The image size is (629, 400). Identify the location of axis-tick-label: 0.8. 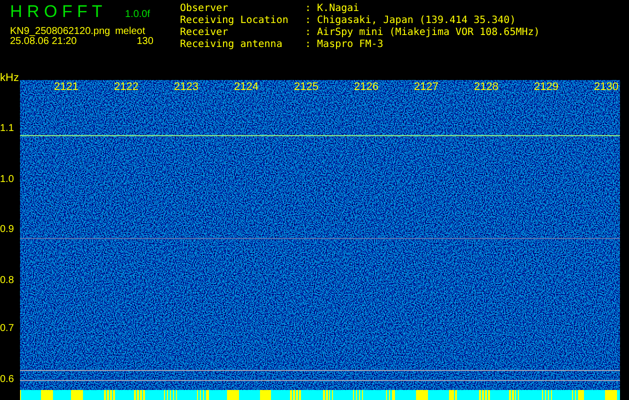
(7, 281).